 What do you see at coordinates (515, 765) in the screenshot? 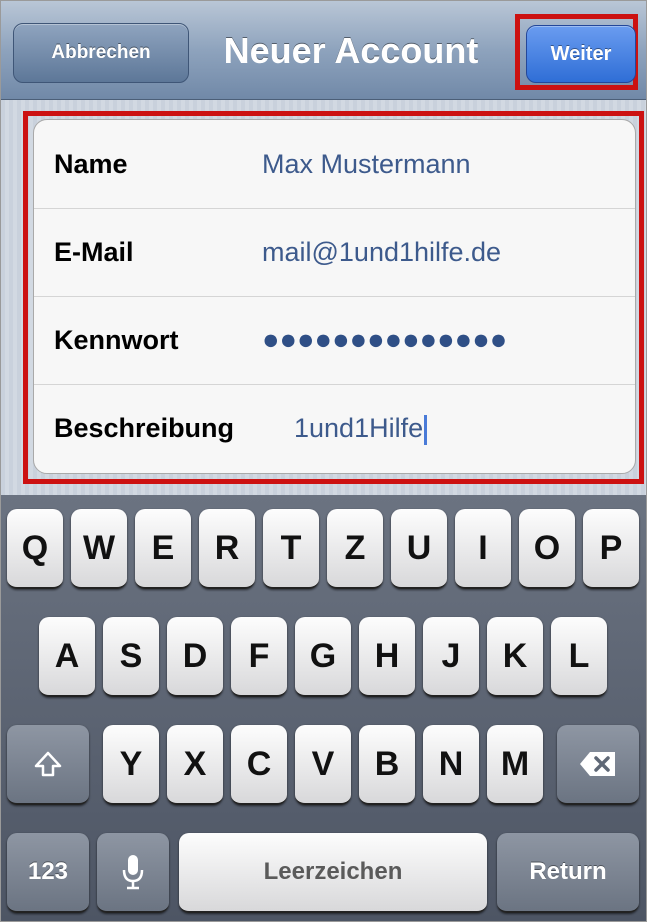
I see `key-m: M` at bounding box center [515, 765].